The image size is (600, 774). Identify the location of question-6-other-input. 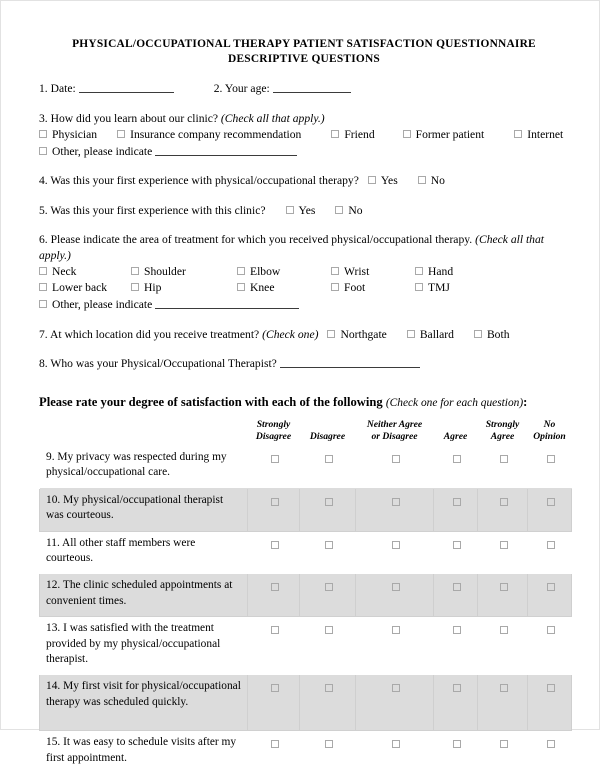
(227, 303).